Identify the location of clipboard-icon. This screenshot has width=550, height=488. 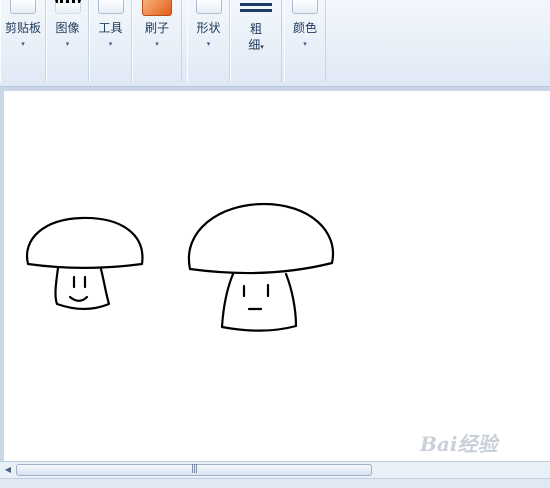
(23, 7).